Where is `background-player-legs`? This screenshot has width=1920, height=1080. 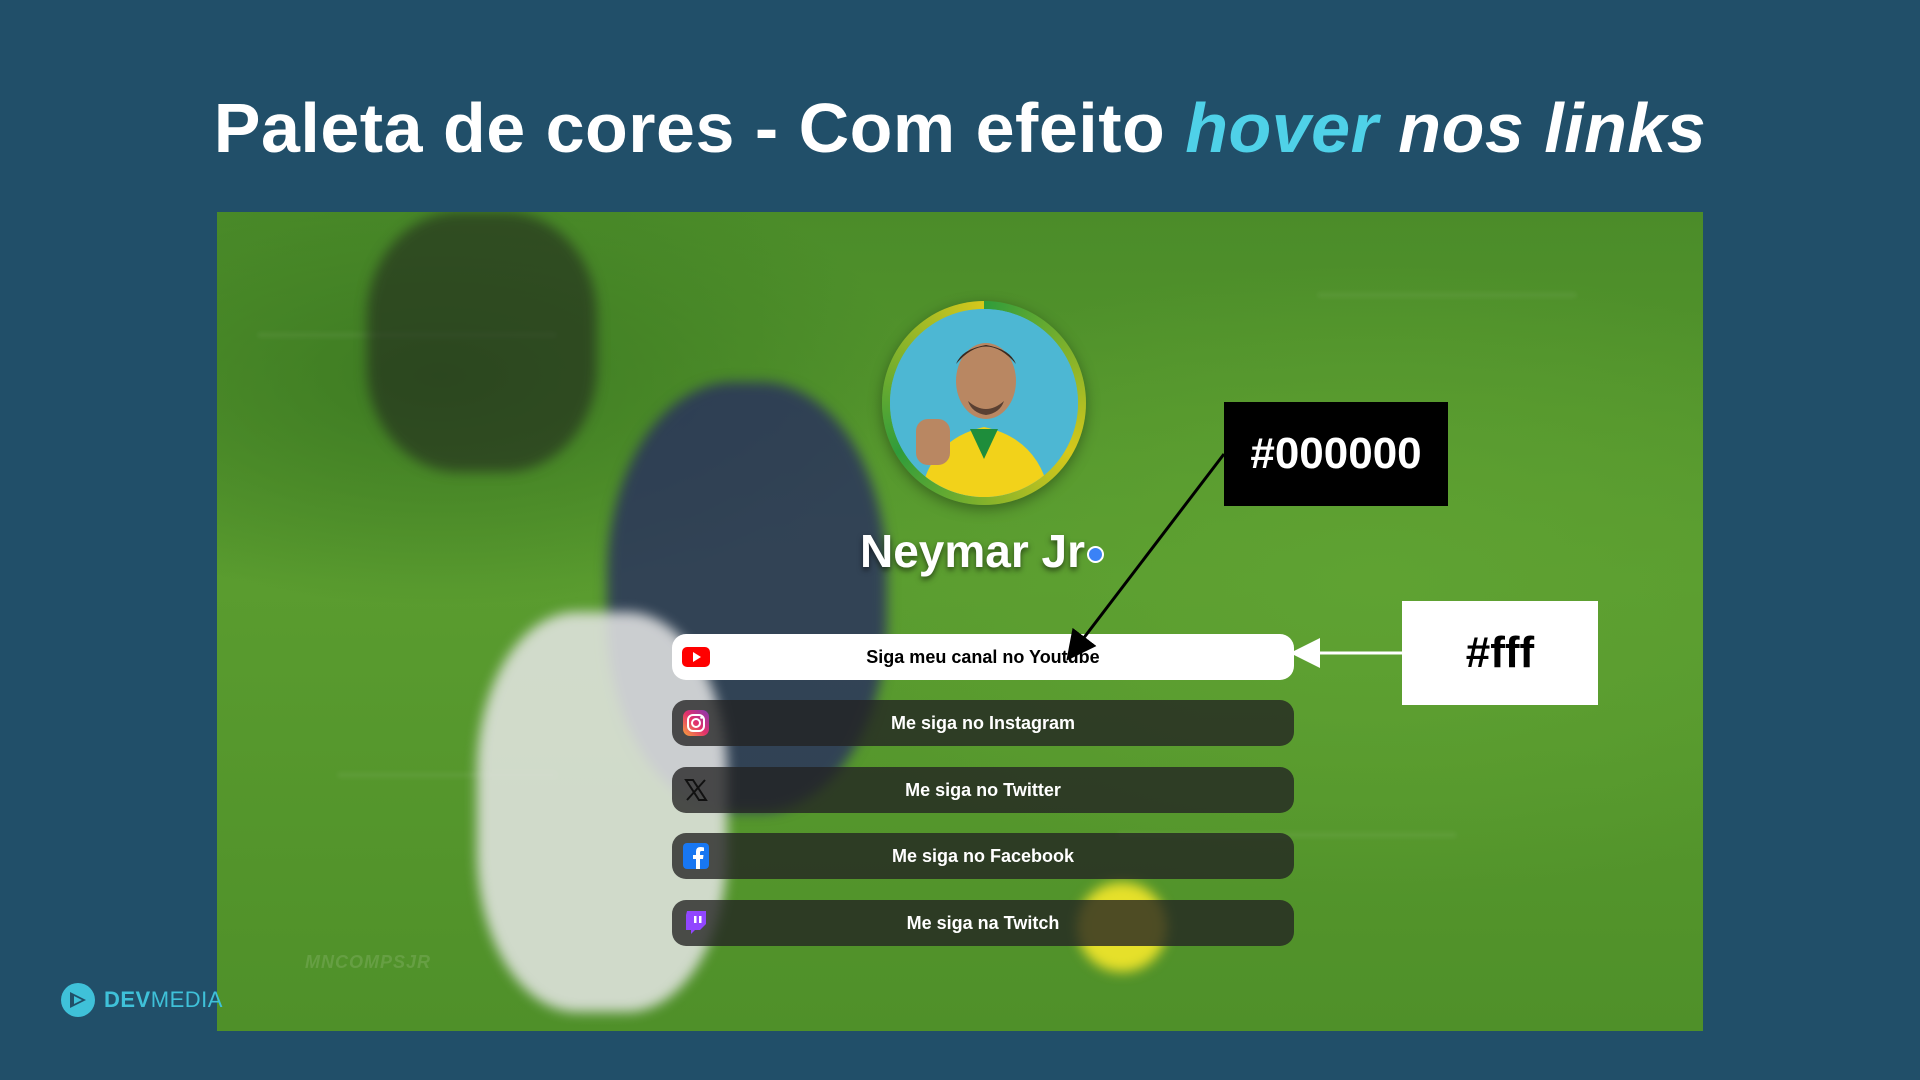 background-player-legs is located at coordinates (482, 342).